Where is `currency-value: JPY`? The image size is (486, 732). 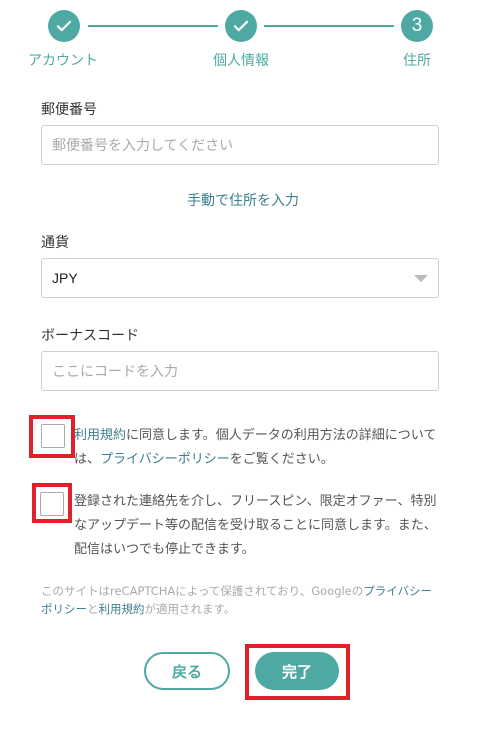
currency-value: JPY is located at coordinates (65, 278).